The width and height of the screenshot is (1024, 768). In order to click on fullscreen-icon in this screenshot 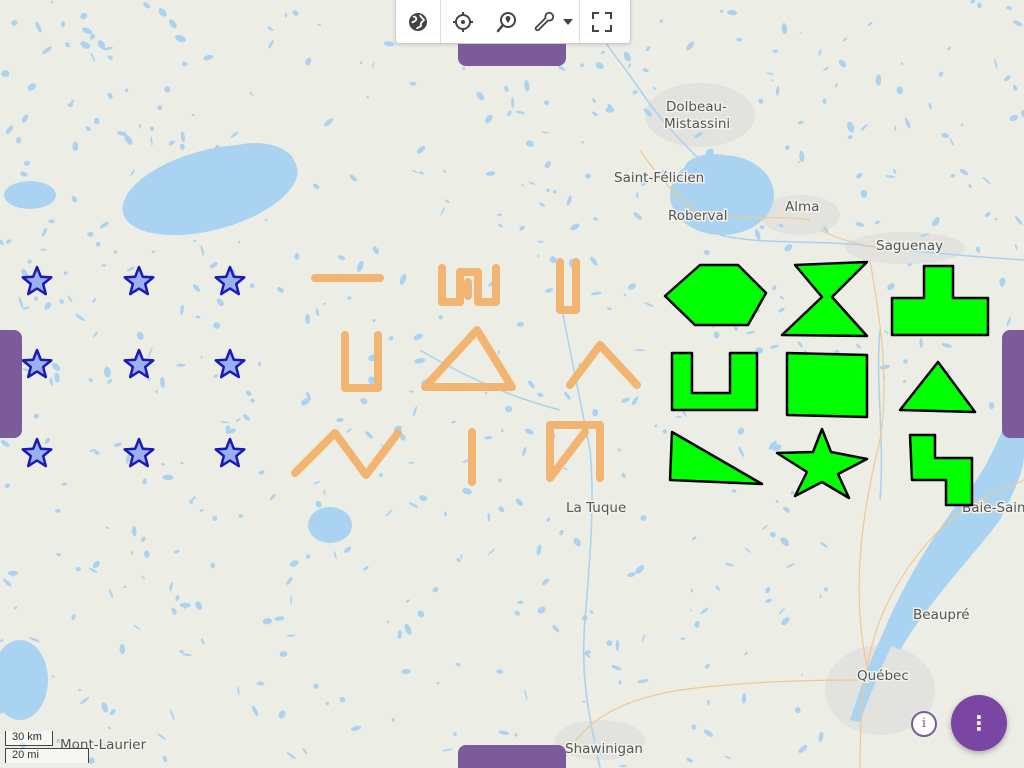, I will do `click(602, 21)`.